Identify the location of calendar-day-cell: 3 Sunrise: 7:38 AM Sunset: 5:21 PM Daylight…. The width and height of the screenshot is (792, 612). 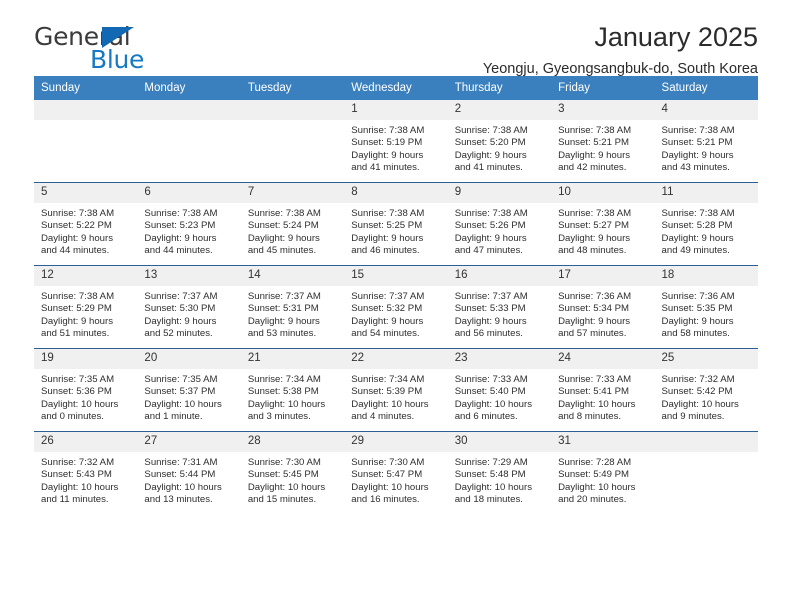
(603, 141).